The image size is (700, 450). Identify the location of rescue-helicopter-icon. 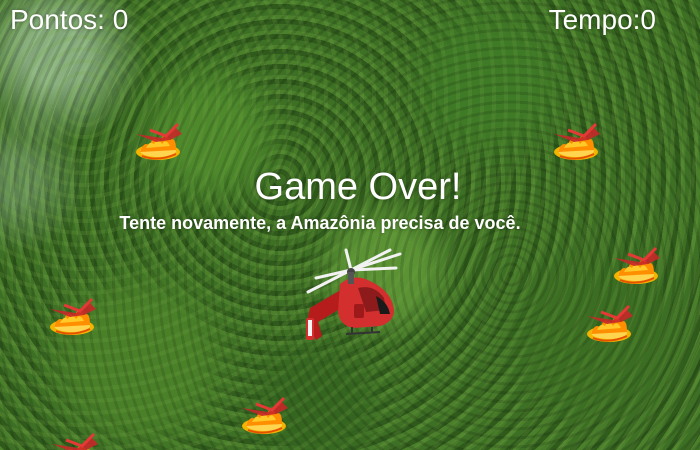
(351, 300).